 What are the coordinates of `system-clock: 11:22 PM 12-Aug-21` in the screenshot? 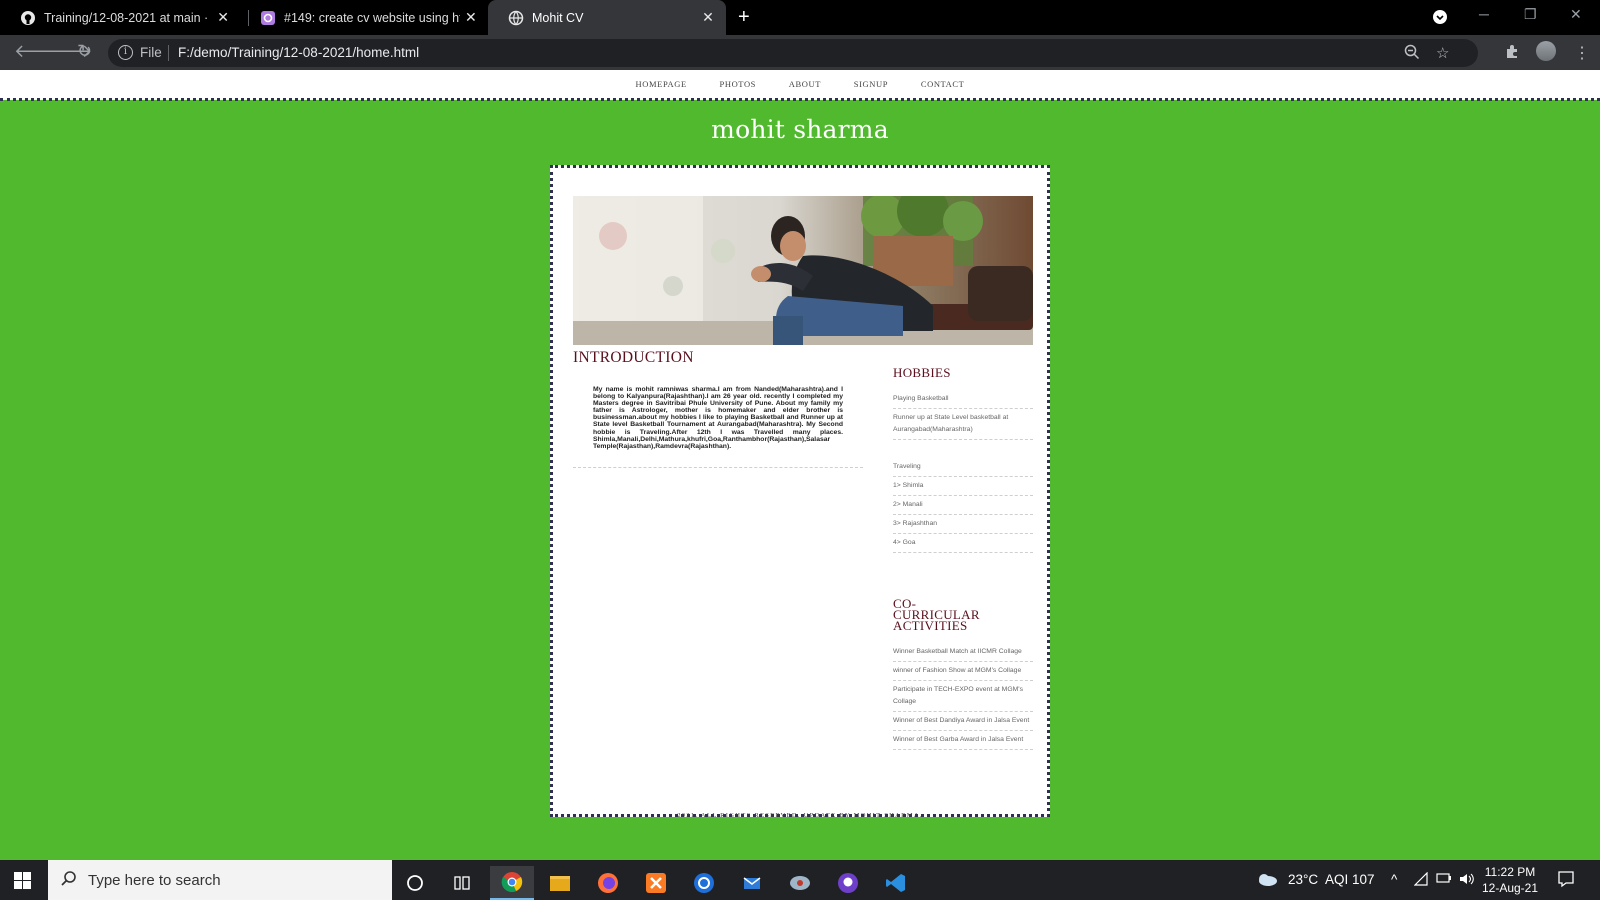 It's located at (1510, 880).